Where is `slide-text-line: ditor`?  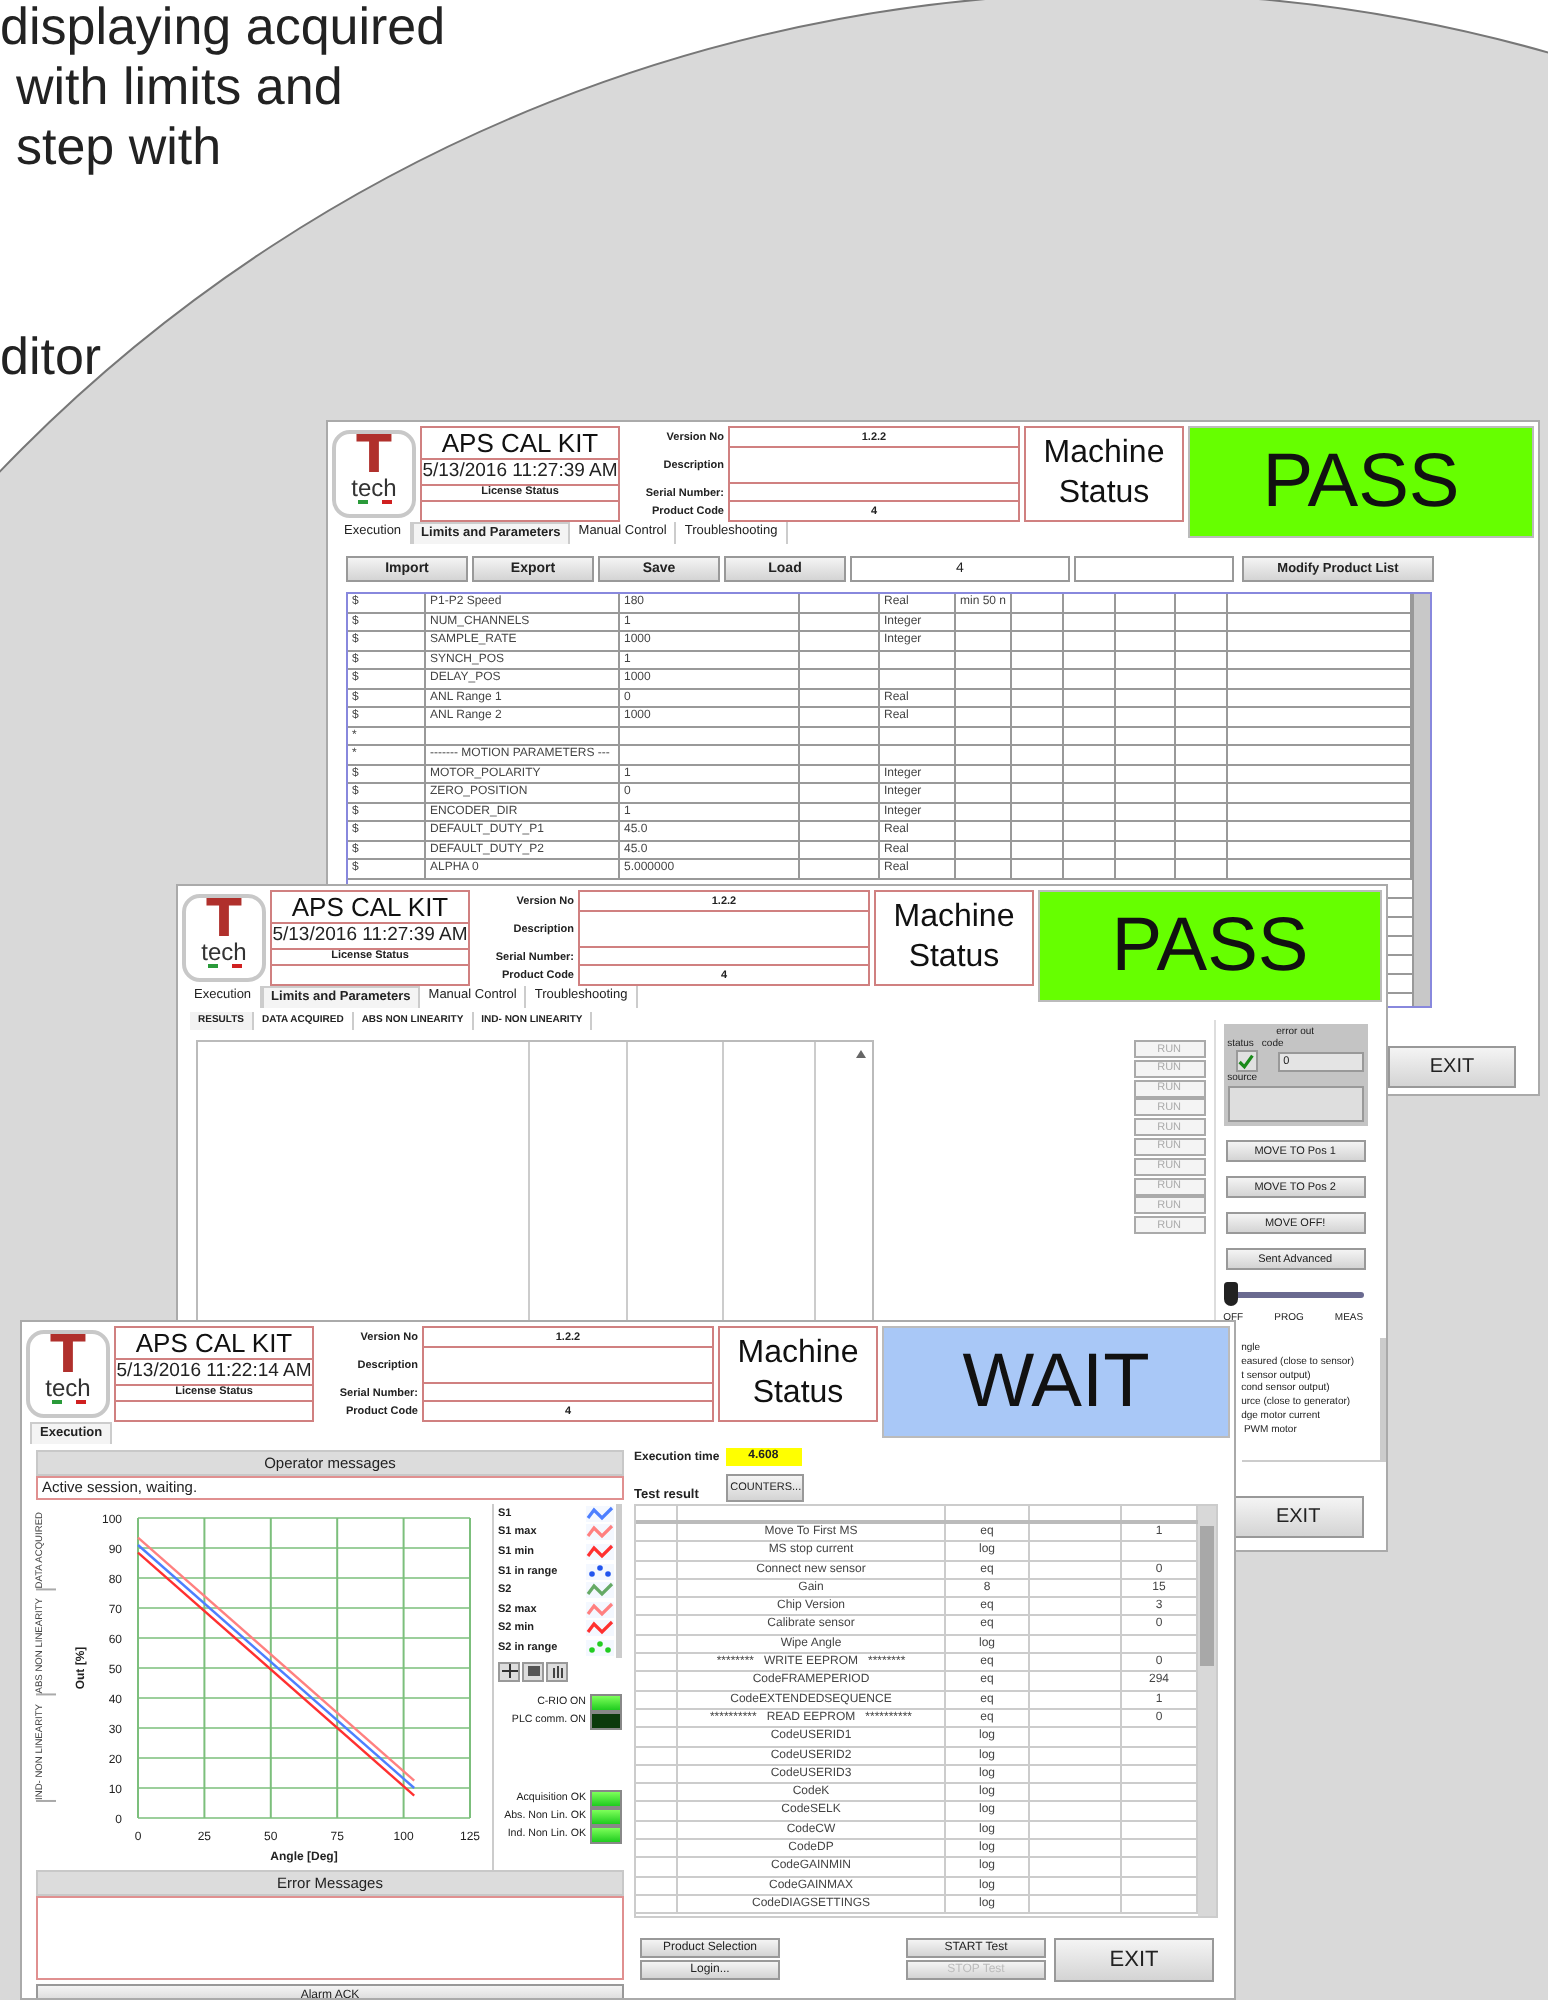
slide-text-line: ditor is located at coordinates (51, 356).